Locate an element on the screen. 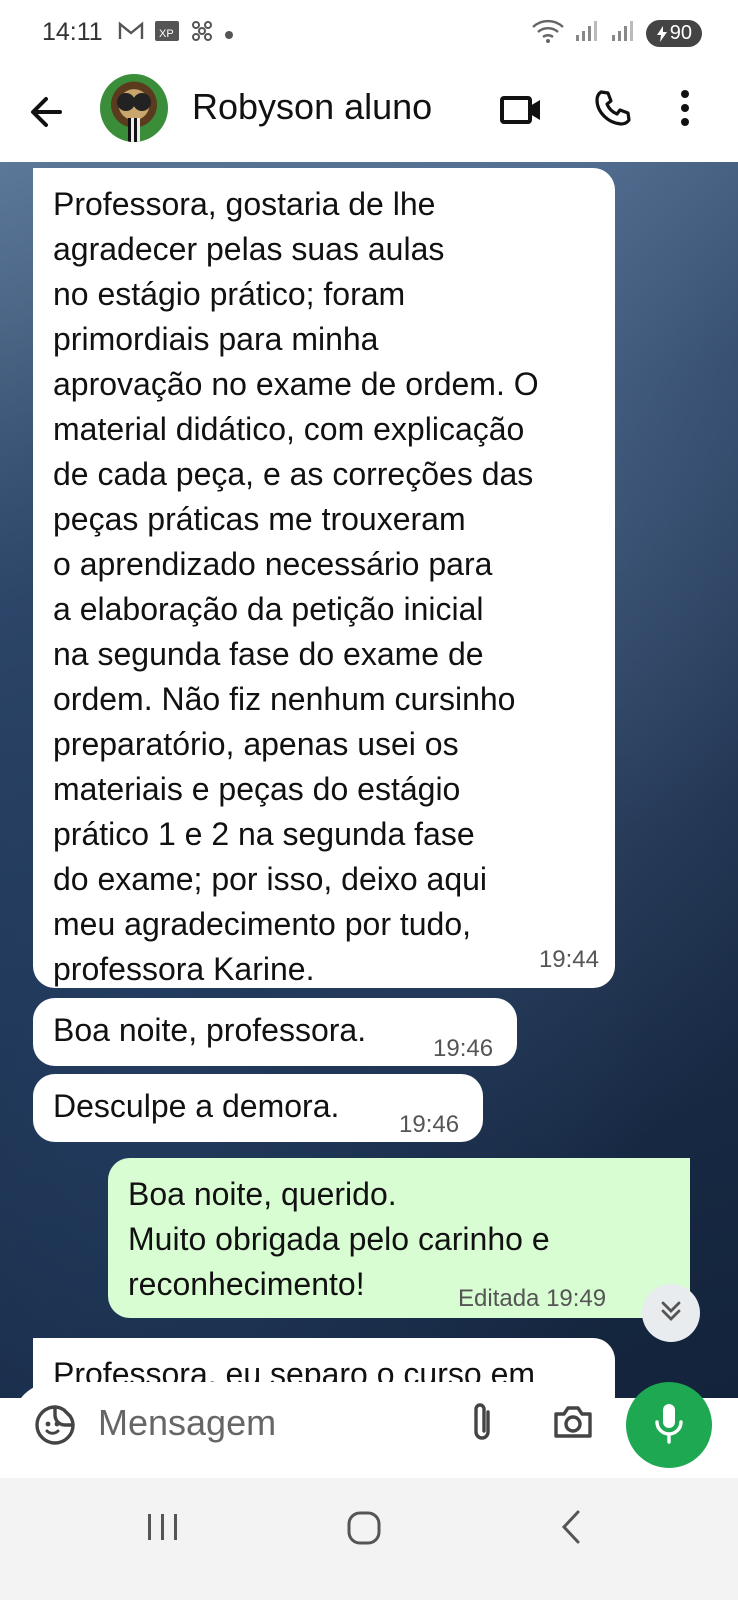 This screenshot has width=738, height=1600. mic-button is located at coordinates (669, 1425).